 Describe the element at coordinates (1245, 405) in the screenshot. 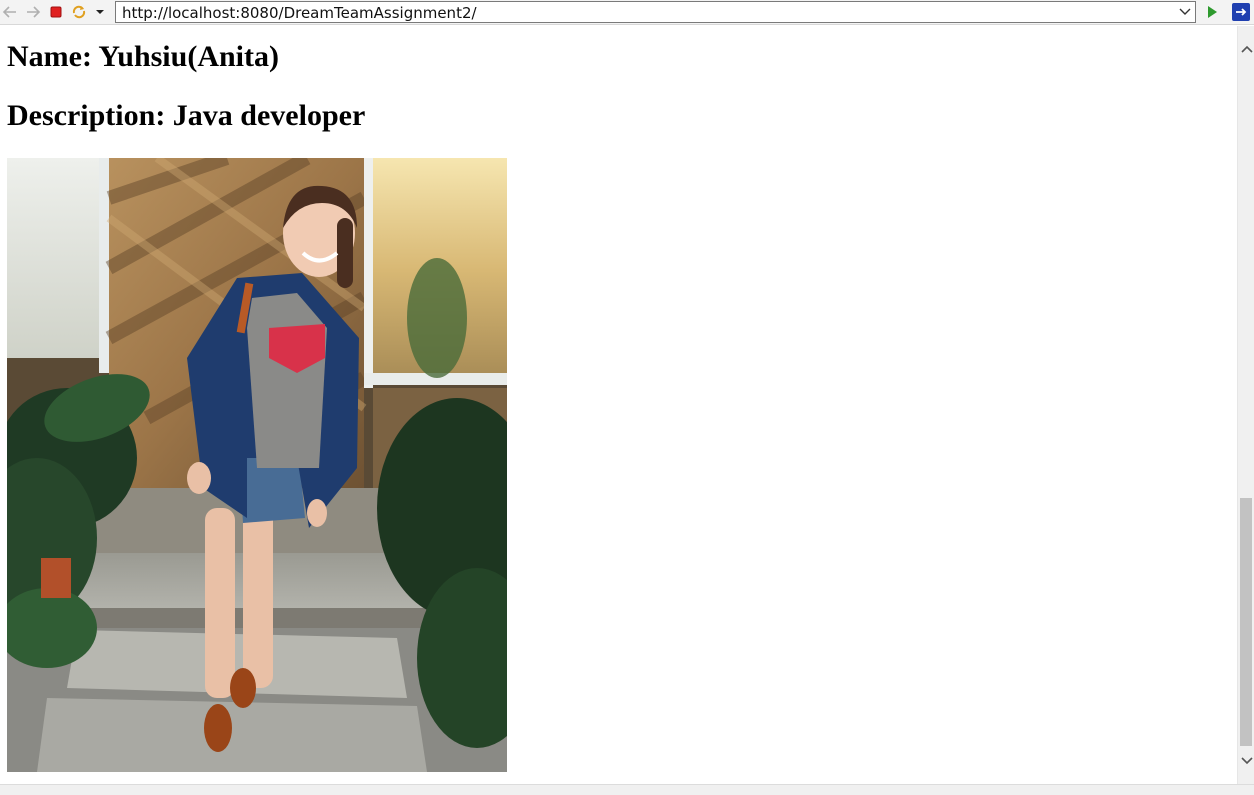

I see `vertical-scrollbar` at that location.